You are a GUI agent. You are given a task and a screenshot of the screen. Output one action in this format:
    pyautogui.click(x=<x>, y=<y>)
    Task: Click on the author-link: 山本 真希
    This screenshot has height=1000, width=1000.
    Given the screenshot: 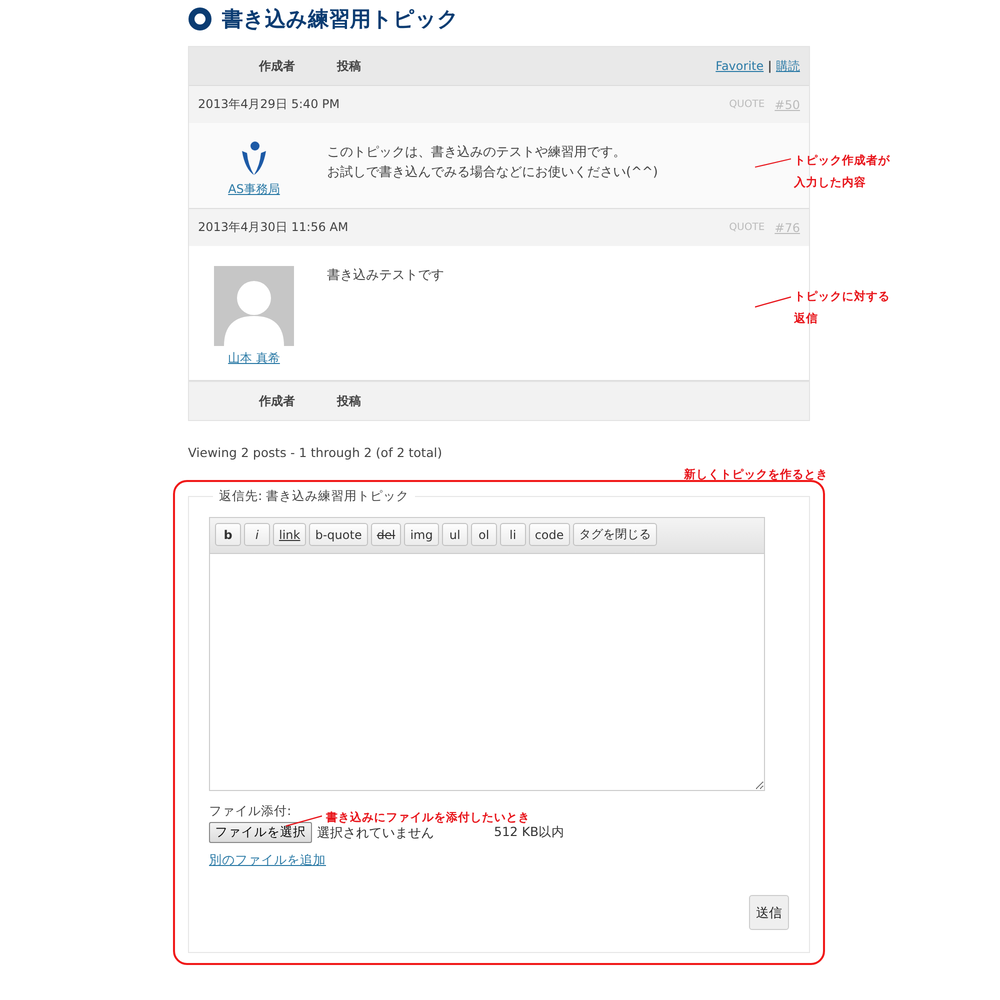 What is the action you would take?
    pyautogui.click(x=254, y=358)
    